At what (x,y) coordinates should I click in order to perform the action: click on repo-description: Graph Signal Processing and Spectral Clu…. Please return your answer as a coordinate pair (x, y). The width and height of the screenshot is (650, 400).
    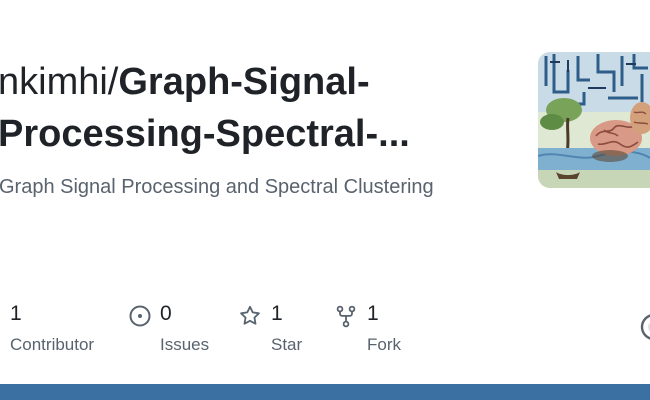
    Looking at the image, I should click on (217, 187).